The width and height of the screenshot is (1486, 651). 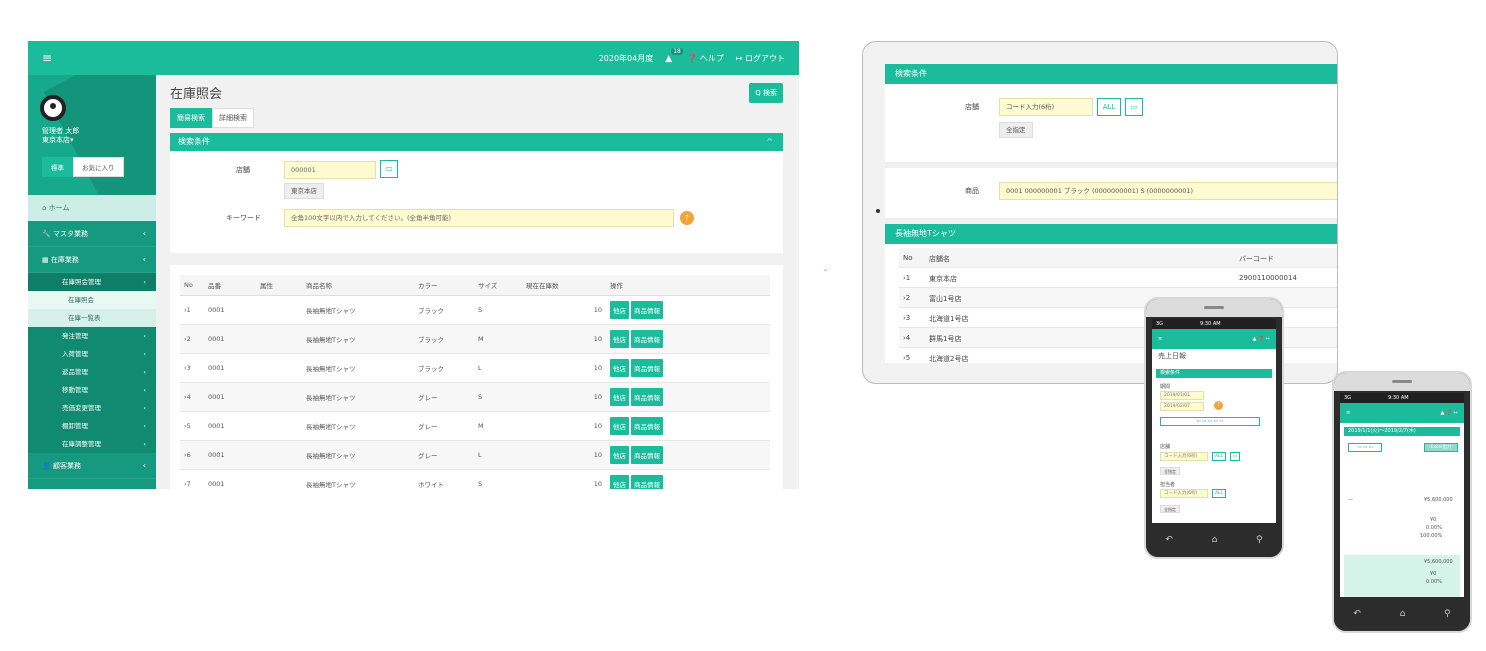 I want to click on table-row: ›4 0001 長袖無地Tシャツ グレー S 10 他店 商品情報, so click(x=475, y=397).